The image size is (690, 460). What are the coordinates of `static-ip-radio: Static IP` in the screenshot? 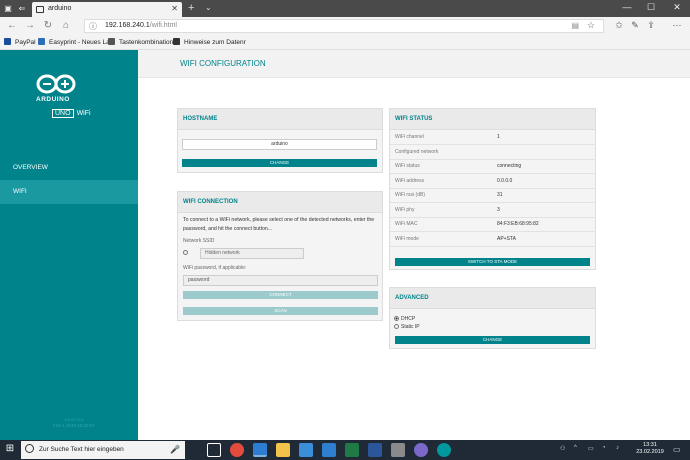 It's located at (407, 327).